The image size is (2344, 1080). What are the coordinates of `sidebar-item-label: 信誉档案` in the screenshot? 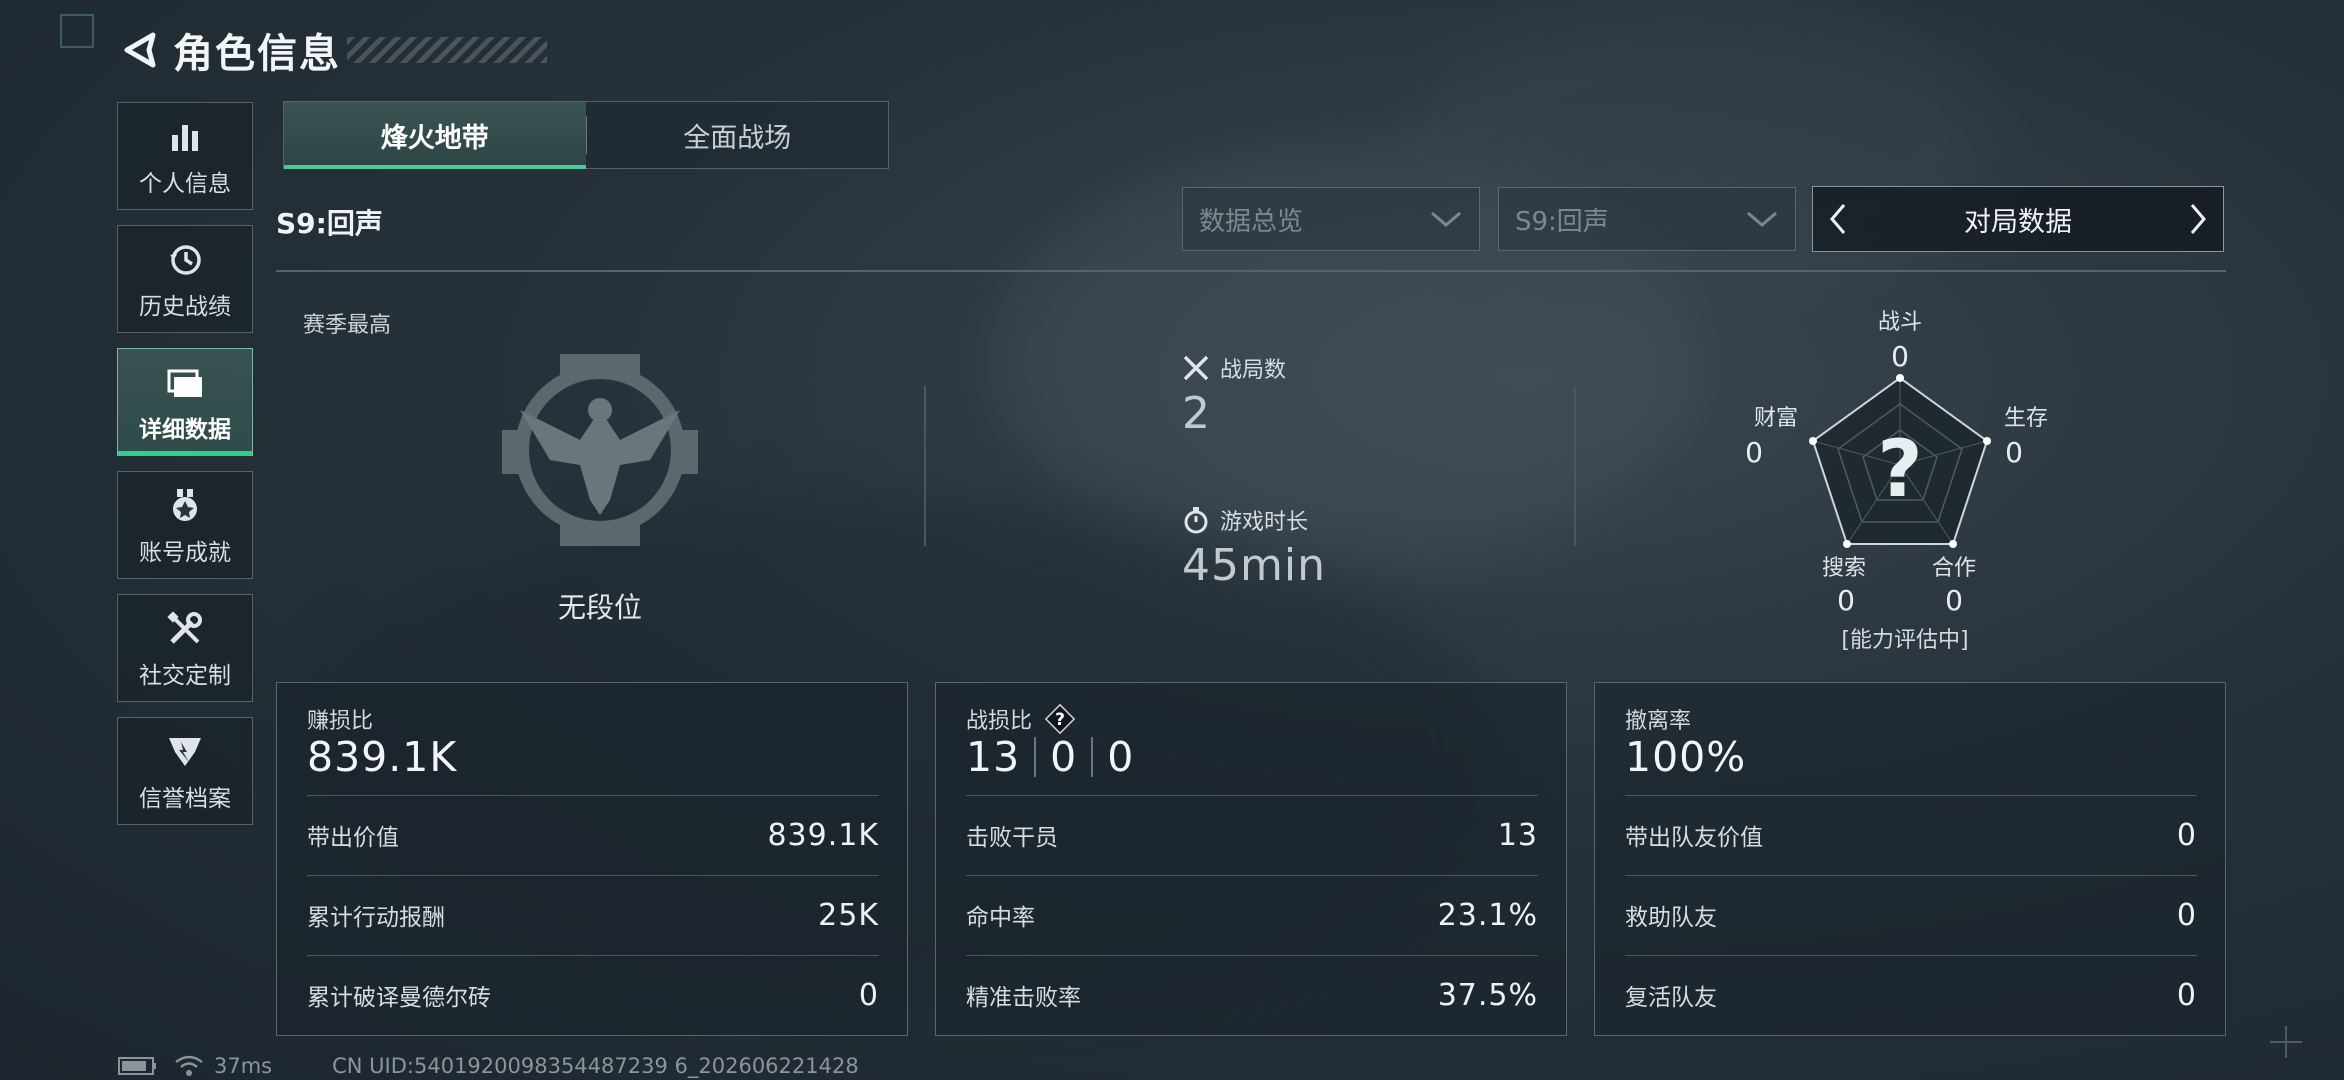 It's located at (185, 799).